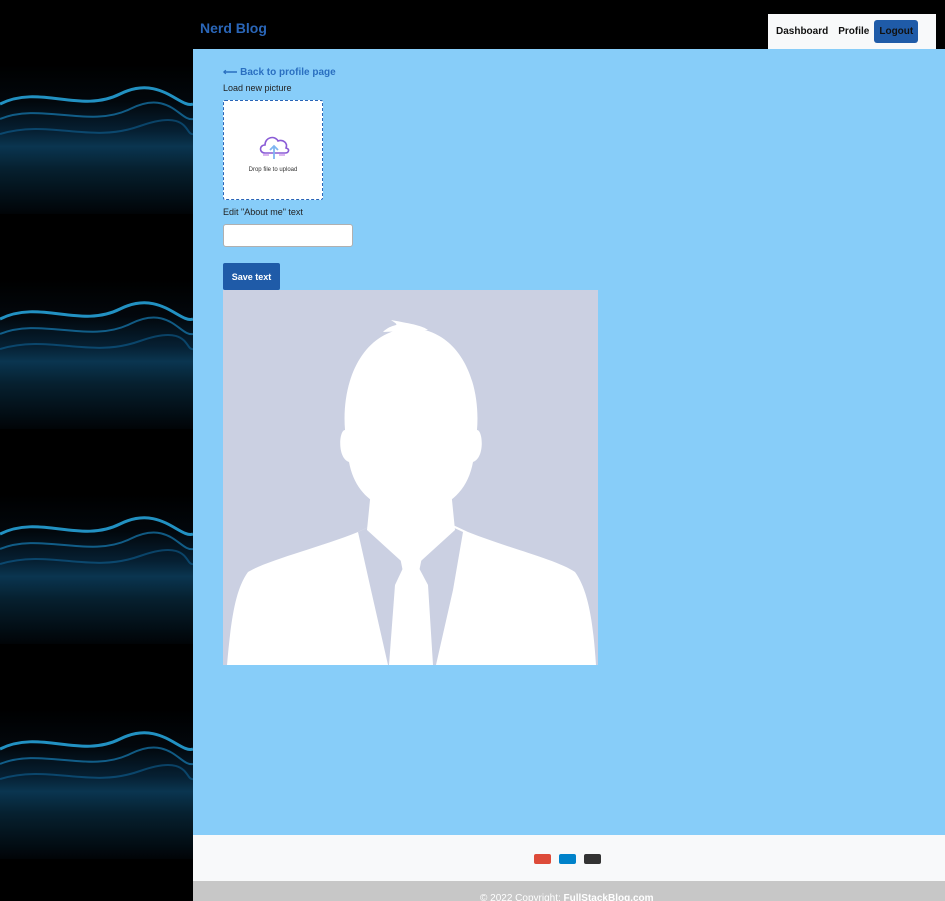  I want to click on google-icon, so click(542, 859).